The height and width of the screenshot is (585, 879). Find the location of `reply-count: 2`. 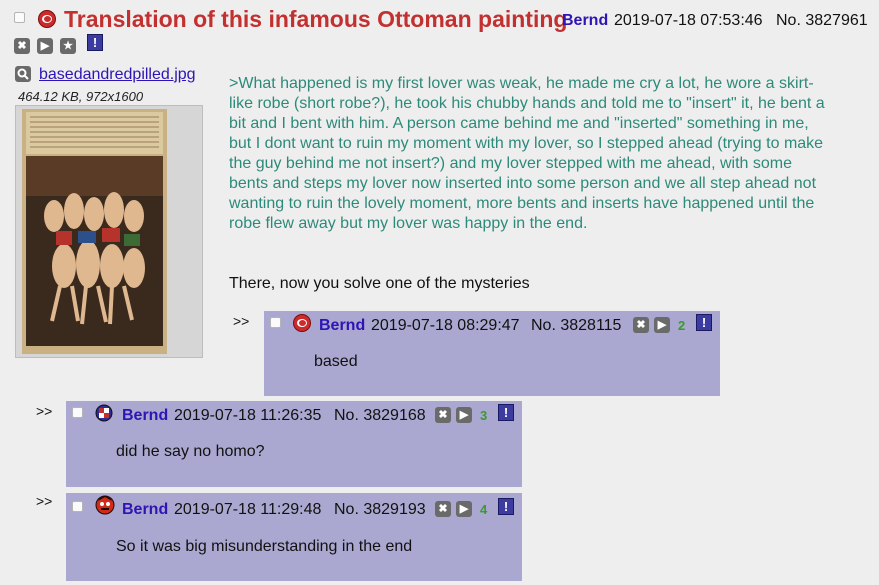

reply-count: 2 is located at coordinates (681, 325).